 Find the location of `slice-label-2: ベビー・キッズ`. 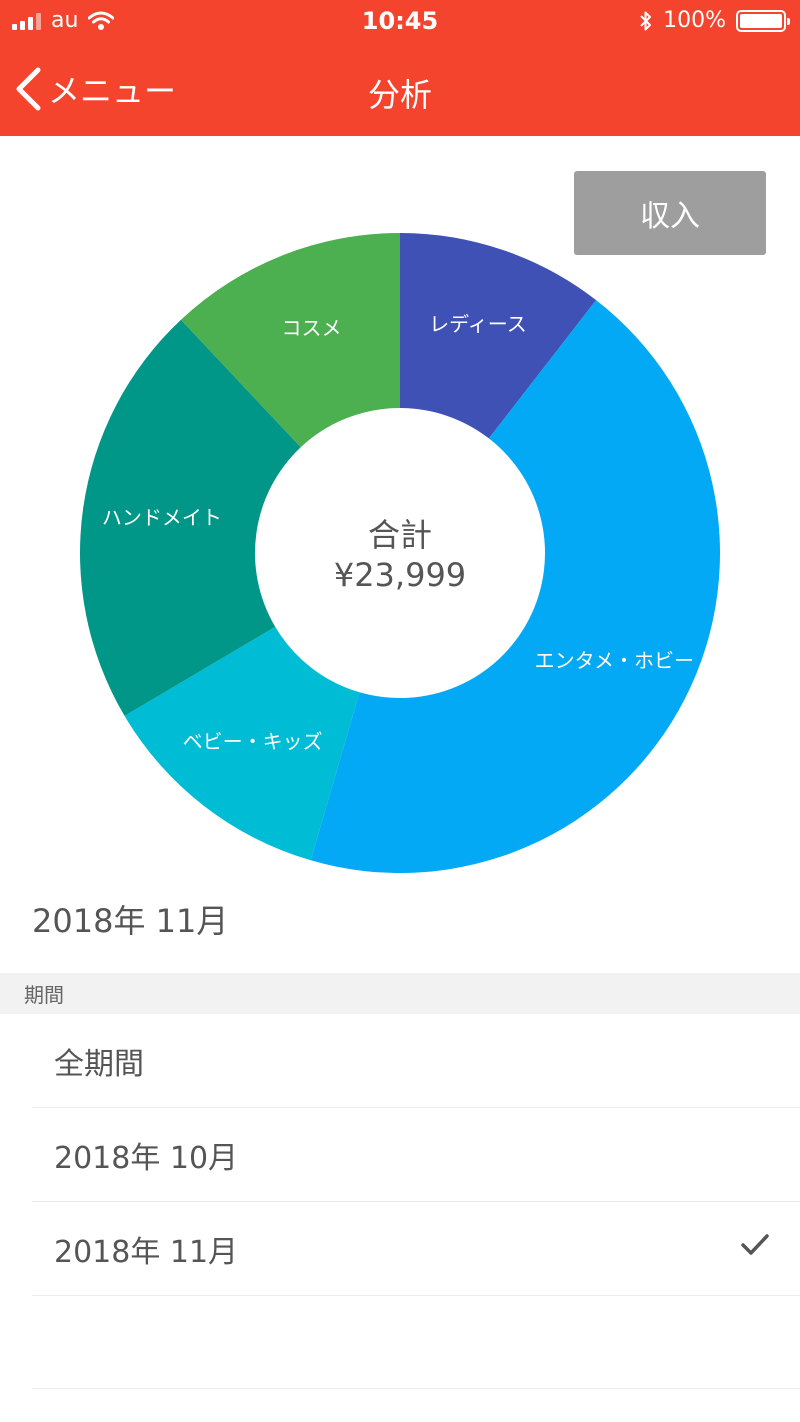

slice-label-2: ベビー・キッズ is located at coordinates (253, 742).